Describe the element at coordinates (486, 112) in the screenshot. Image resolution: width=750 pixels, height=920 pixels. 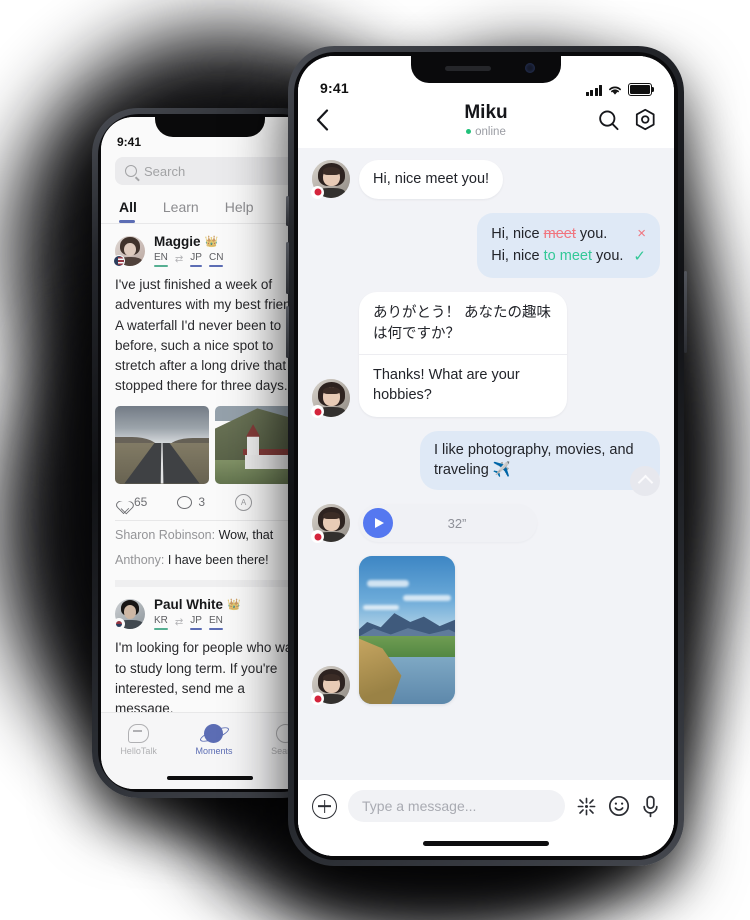
I see `contact-name: Miku` at that location.